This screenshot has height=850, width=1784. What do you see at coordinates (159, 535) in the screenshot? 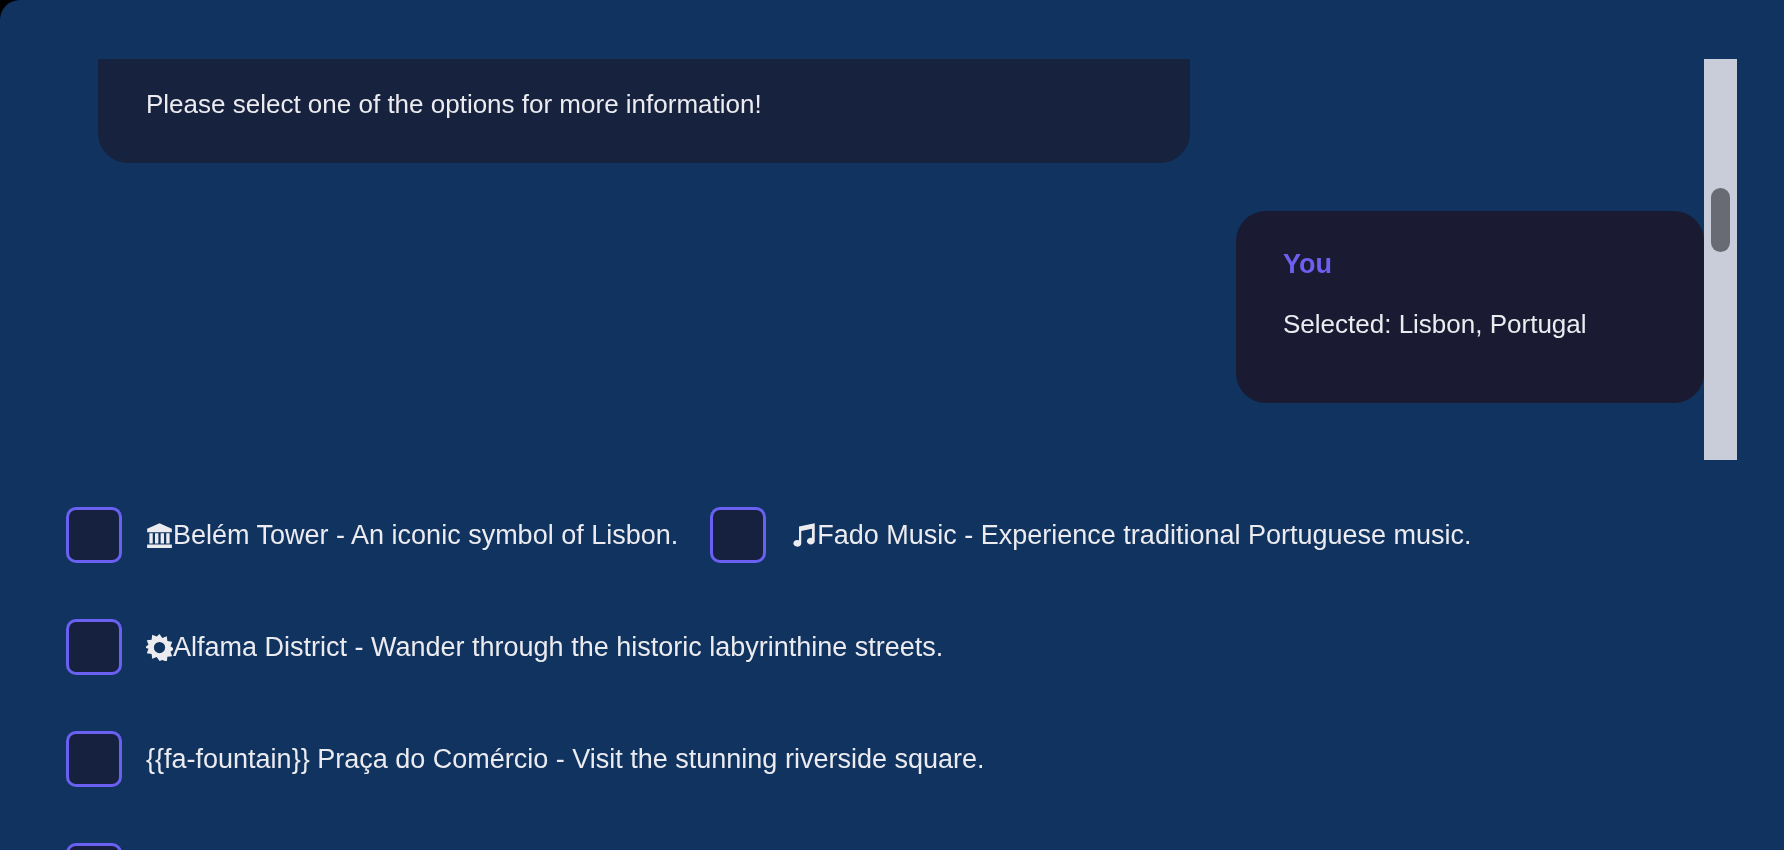
I see `bank-icon` at bounding box center [159, 535].